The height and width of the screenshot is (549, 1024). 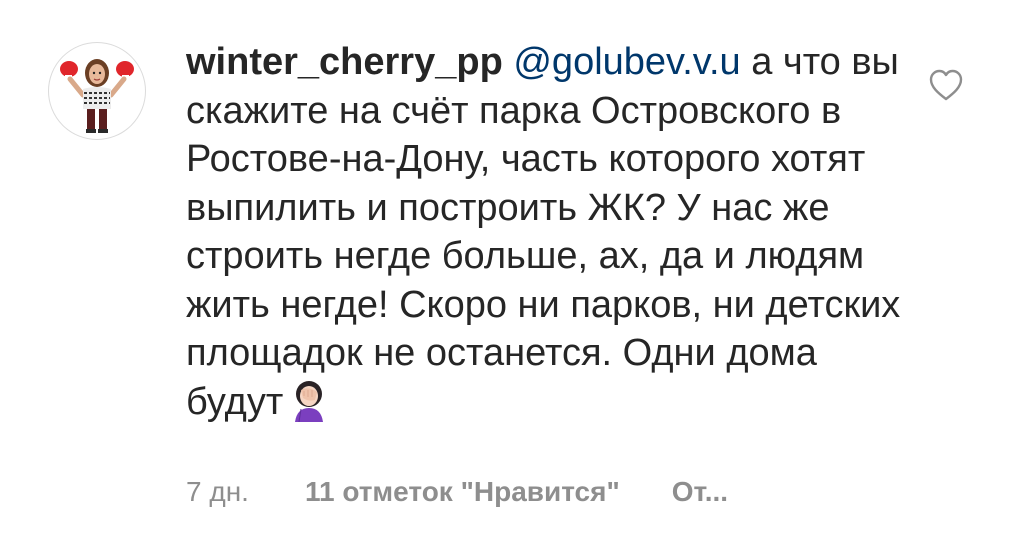 What do you see at coordinates (946, 85) in the screenshot?
I see `heart-outline-icon` at bounding box center [946, 85].